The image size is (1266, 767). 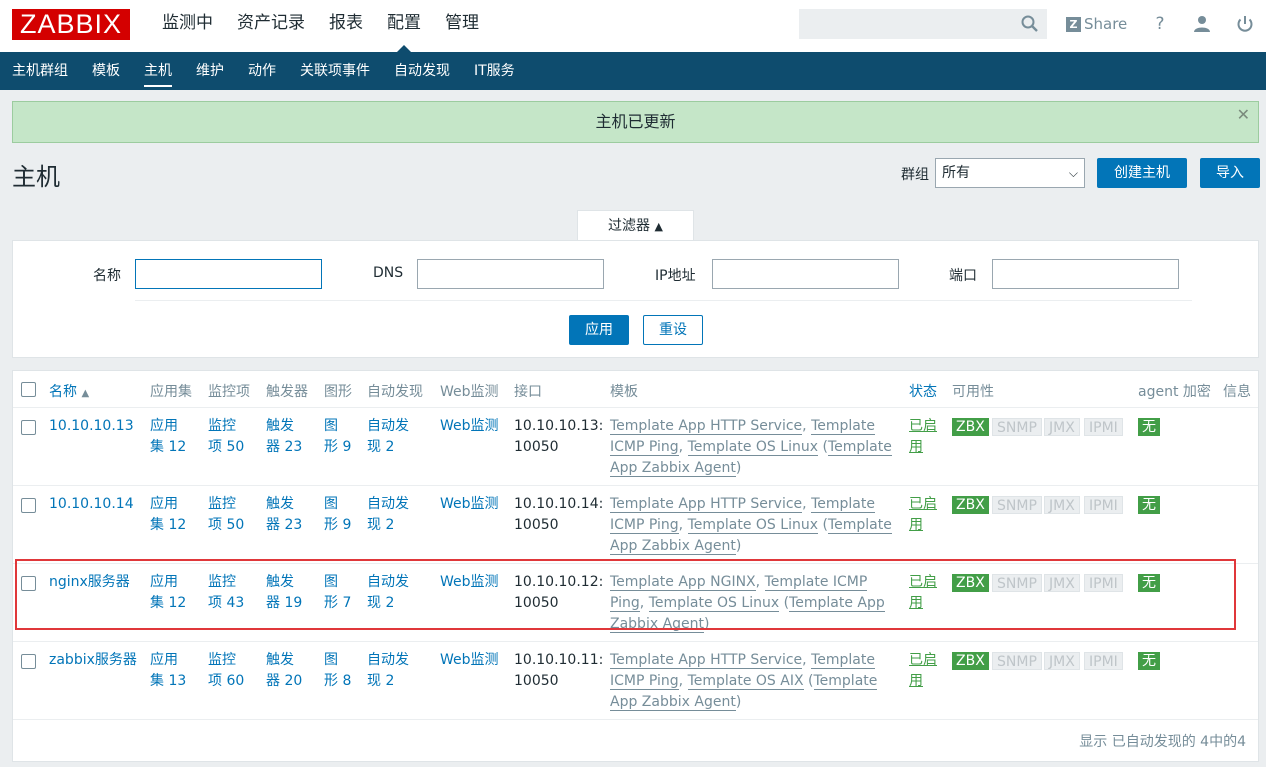 What do you see at coordinates (599, 330) in the screenshot?
I see `apply-button: 应用` at bounding box center [599, 330].